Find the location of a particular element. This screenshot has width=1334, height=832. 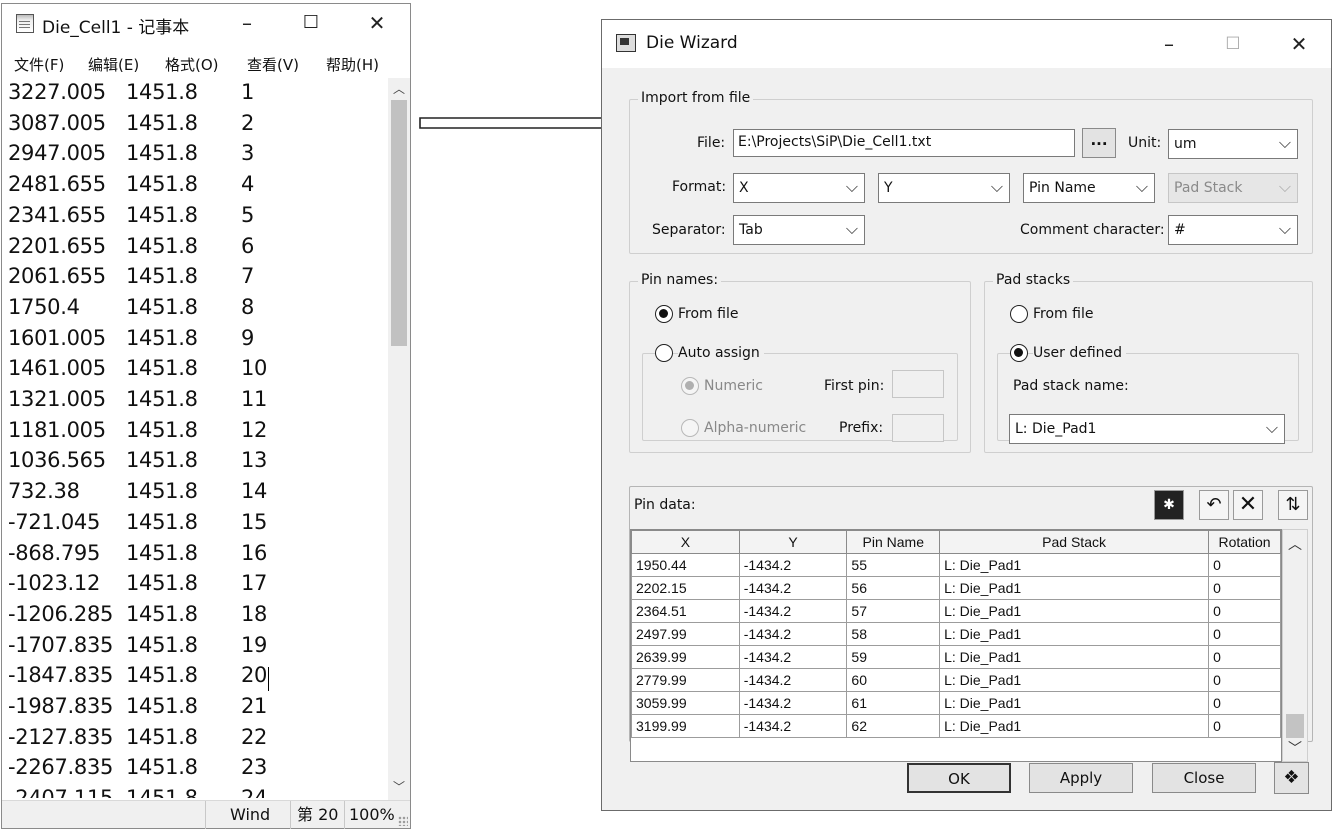

help-book-icon: ❖ is located at coordinates (1291, 778).